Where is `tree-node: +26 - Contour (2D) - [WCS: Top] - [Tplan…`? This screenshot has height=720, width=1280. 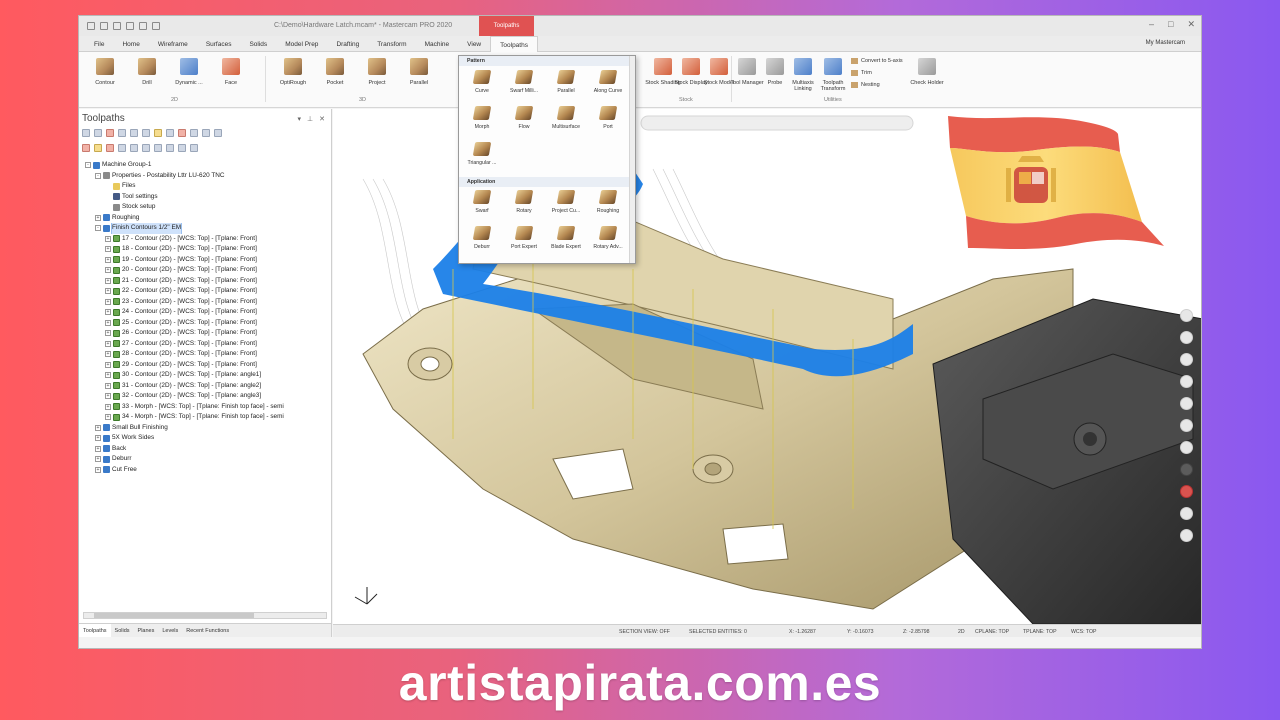
tree-node: +26 - Contour (2D) - [WCS: Top] - [Tplan… is located at coordinates (205, 333).